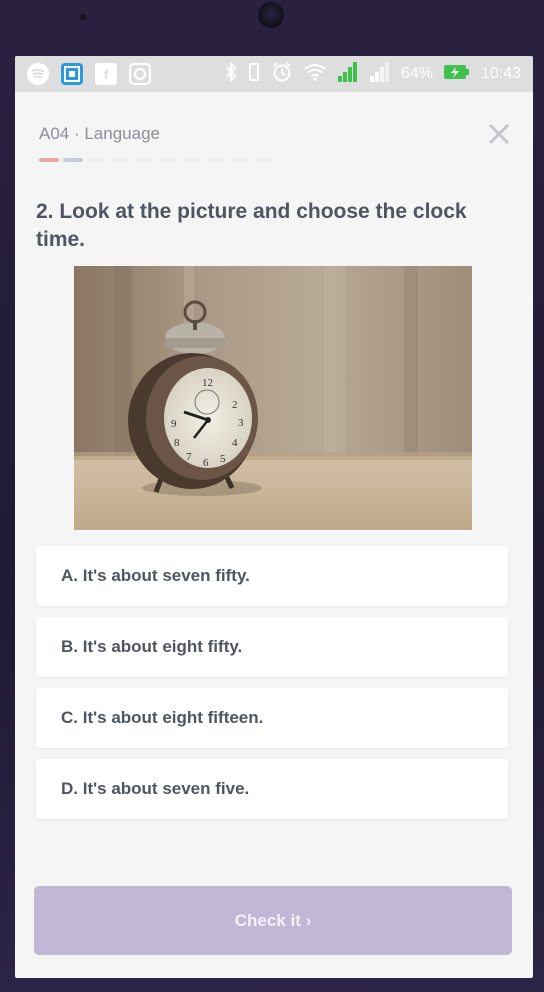  I want to click on image-app-icon, so click(72, 74).